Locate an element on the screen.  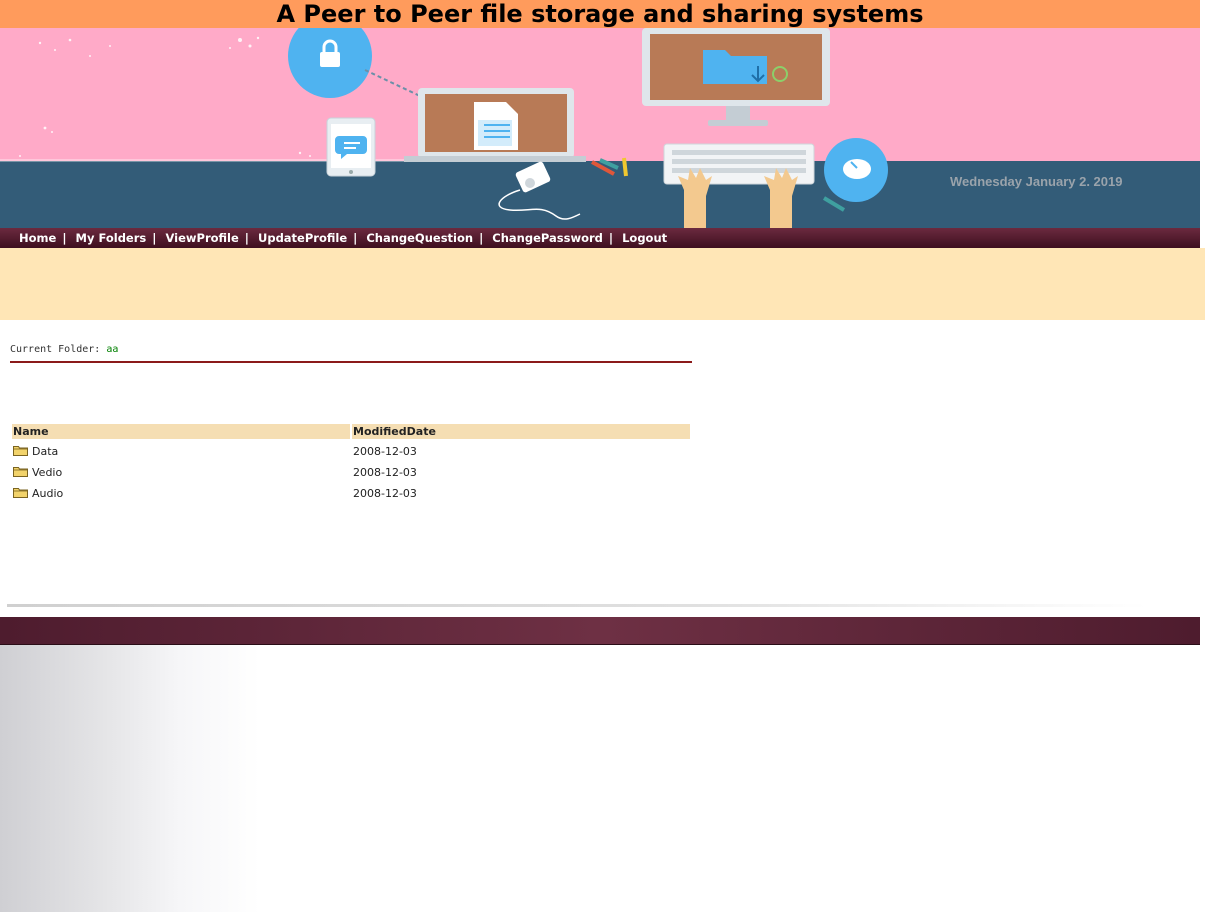
folder-table: Name ModifiedDate Data 2008-12-03 Vedio is located at coordinates (351, 463).